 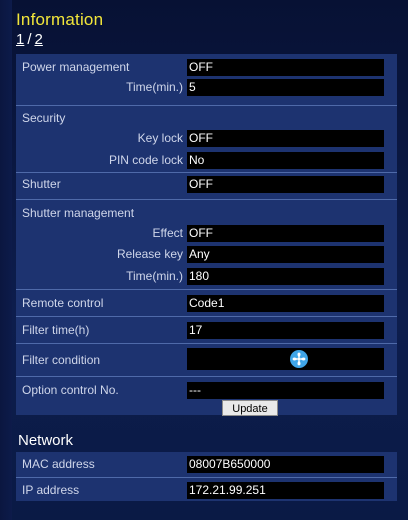 I want to click on power-management-label: Power management, so click(x=76, y=67).